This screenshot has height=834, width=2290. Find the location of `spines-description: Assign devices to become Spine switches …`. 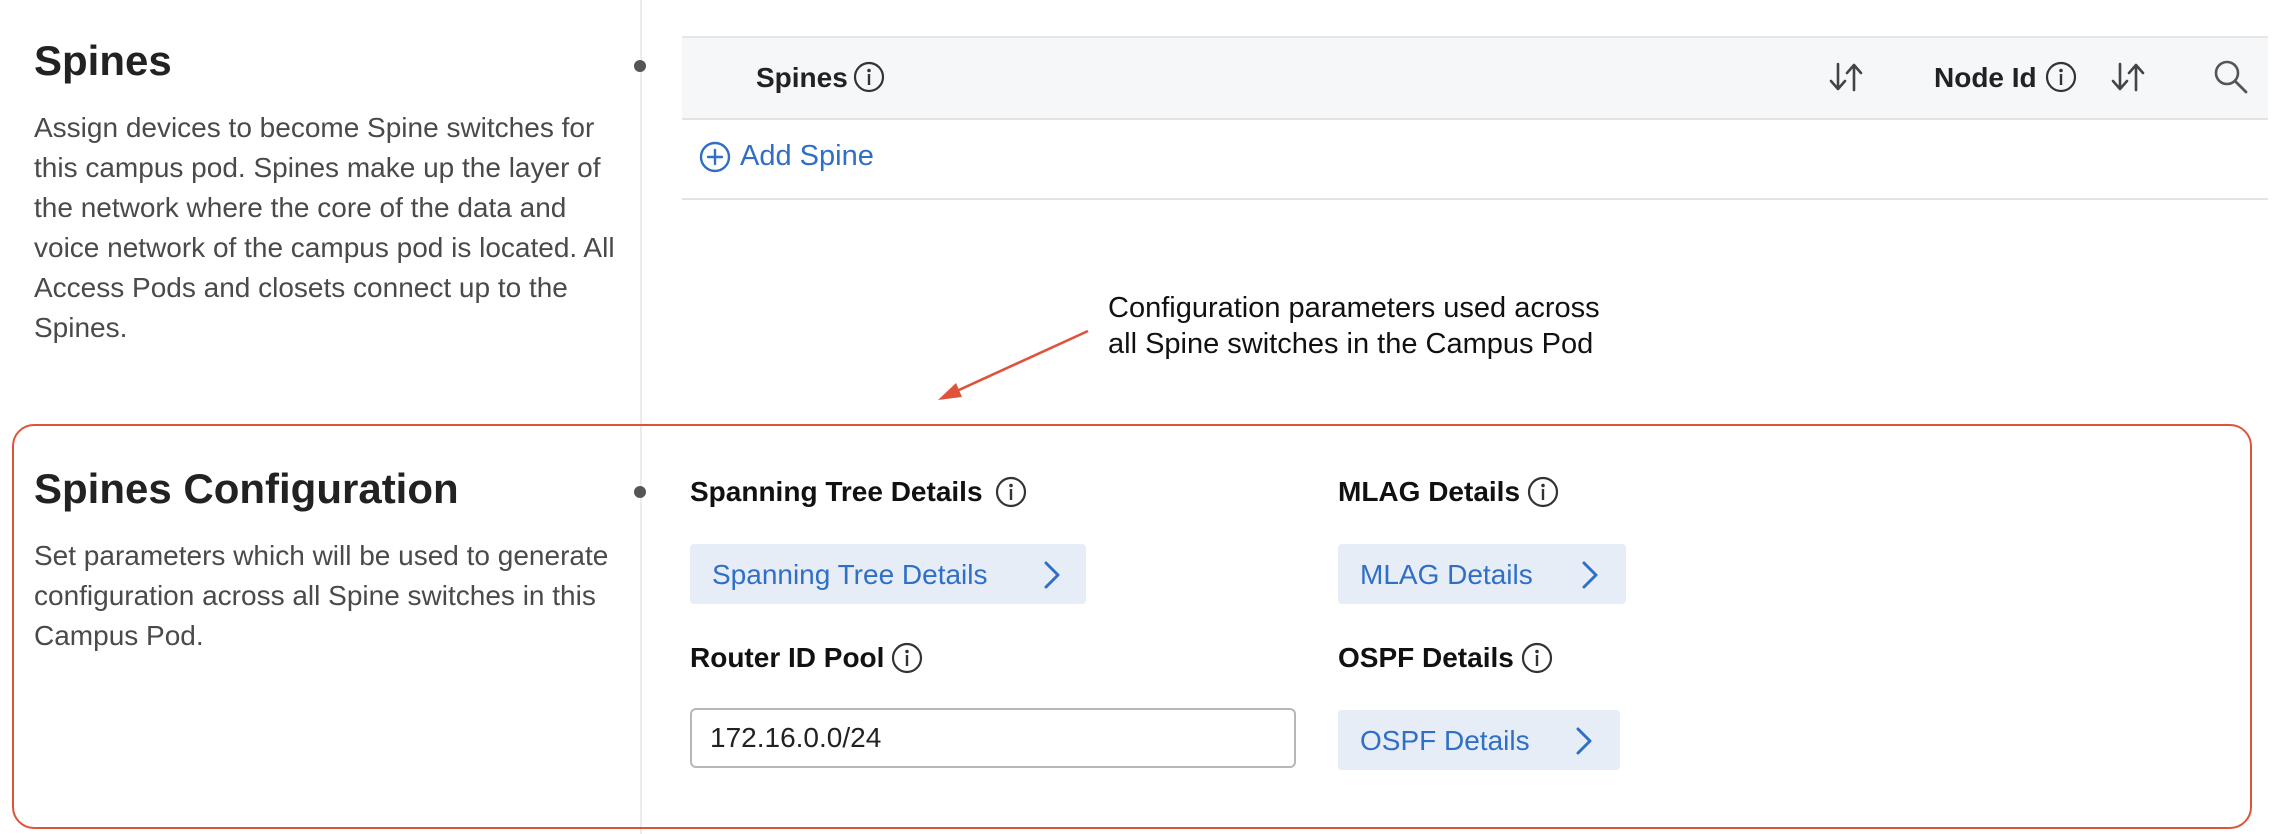

spines-description: Assign devices to become Spine switches … is located at coordinates (324, 227).